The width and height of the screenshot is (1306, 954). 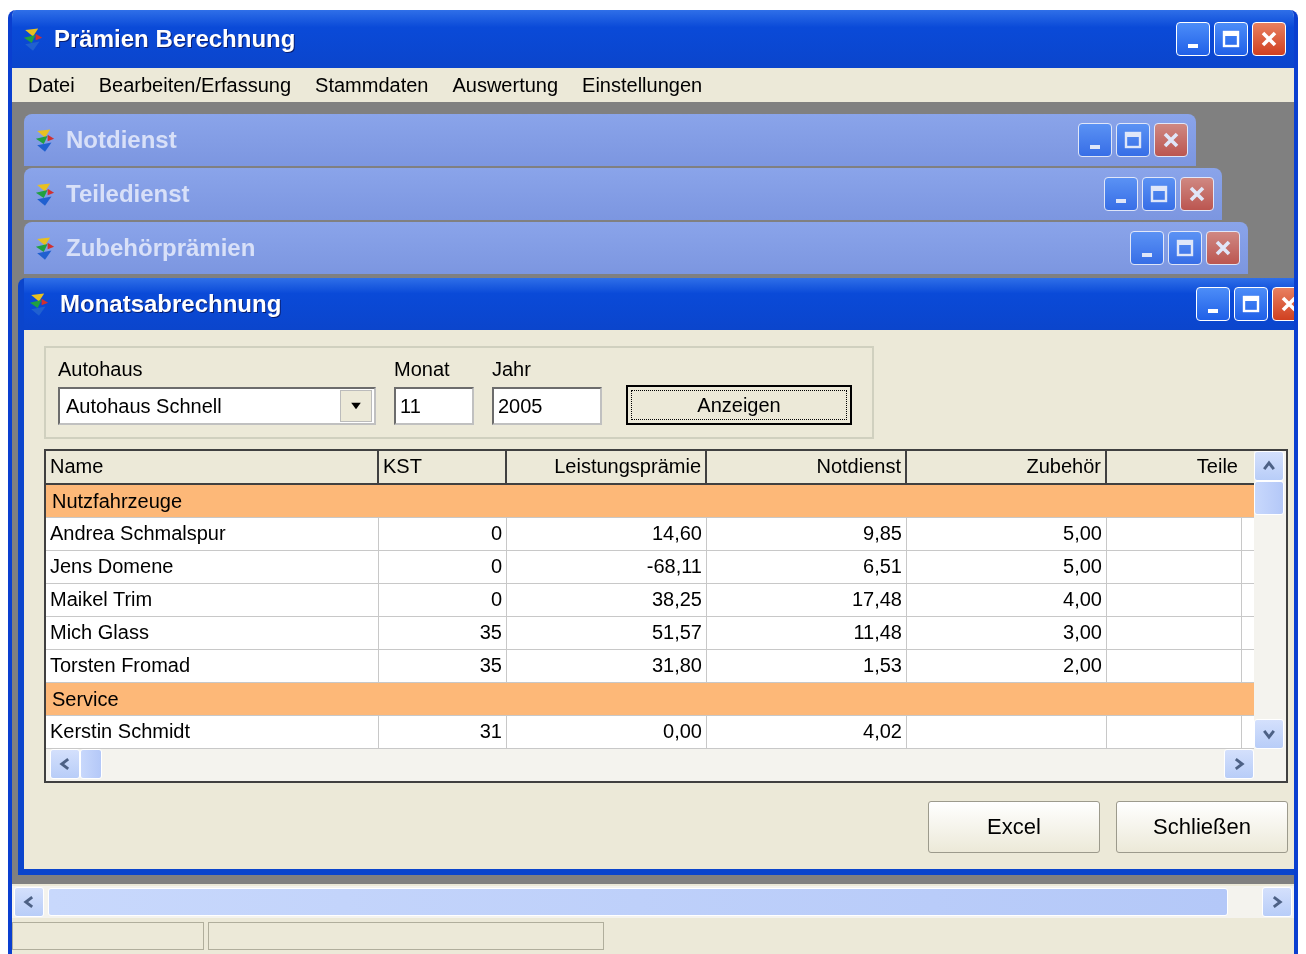 What do you see at coordinates (112, 566) in the screenshot?
I see `table-cell: Jens Domene` at bounding box center [112, 566].